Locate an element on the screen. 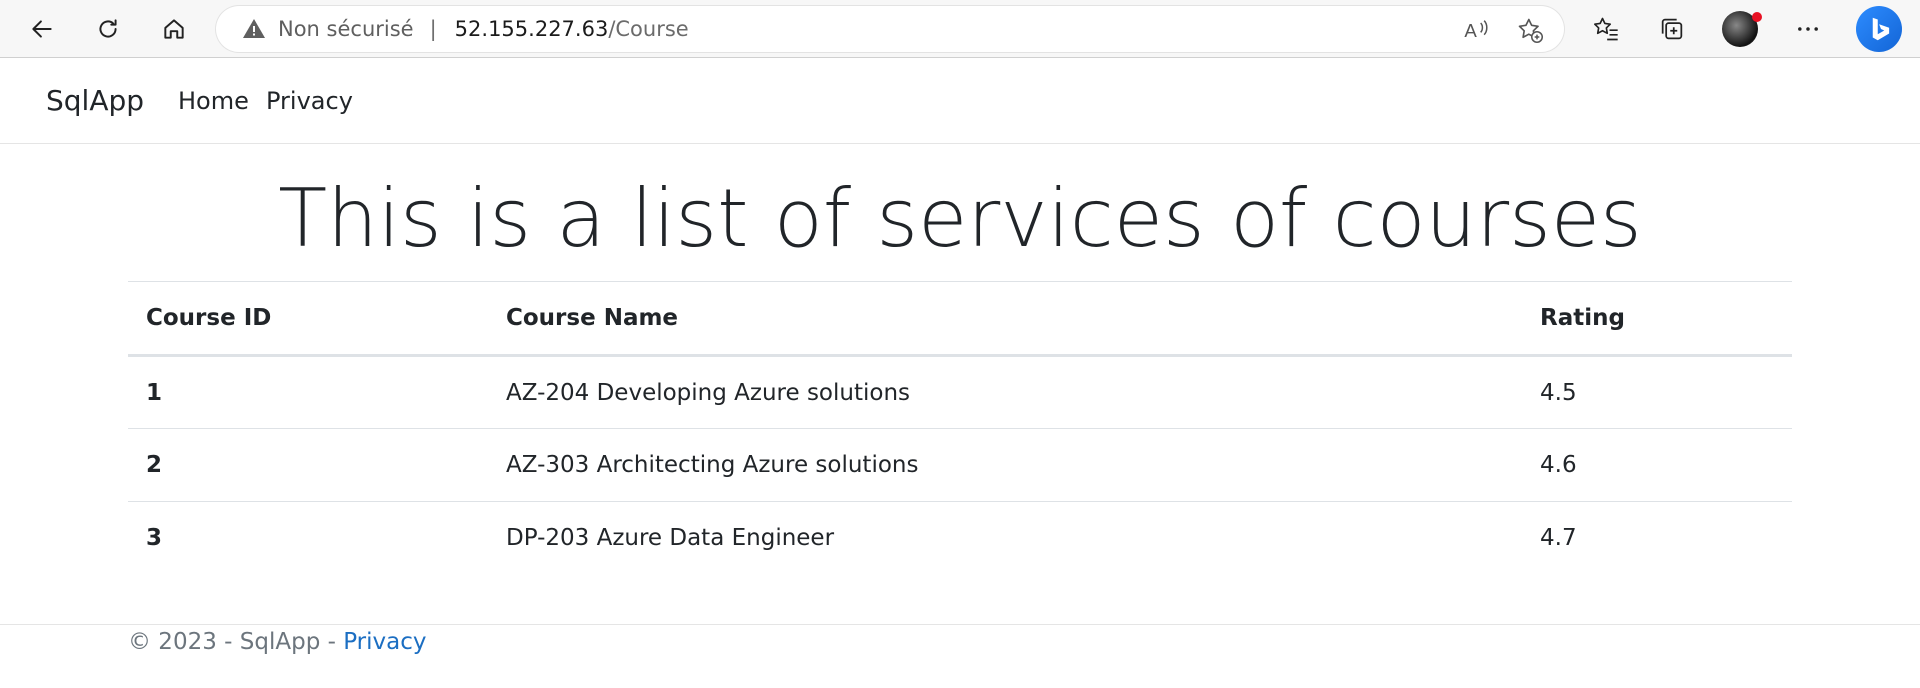 This screenshot has width=1920, height=688. url-host: 52.155.227.63 is located at coordinates (531, 29).